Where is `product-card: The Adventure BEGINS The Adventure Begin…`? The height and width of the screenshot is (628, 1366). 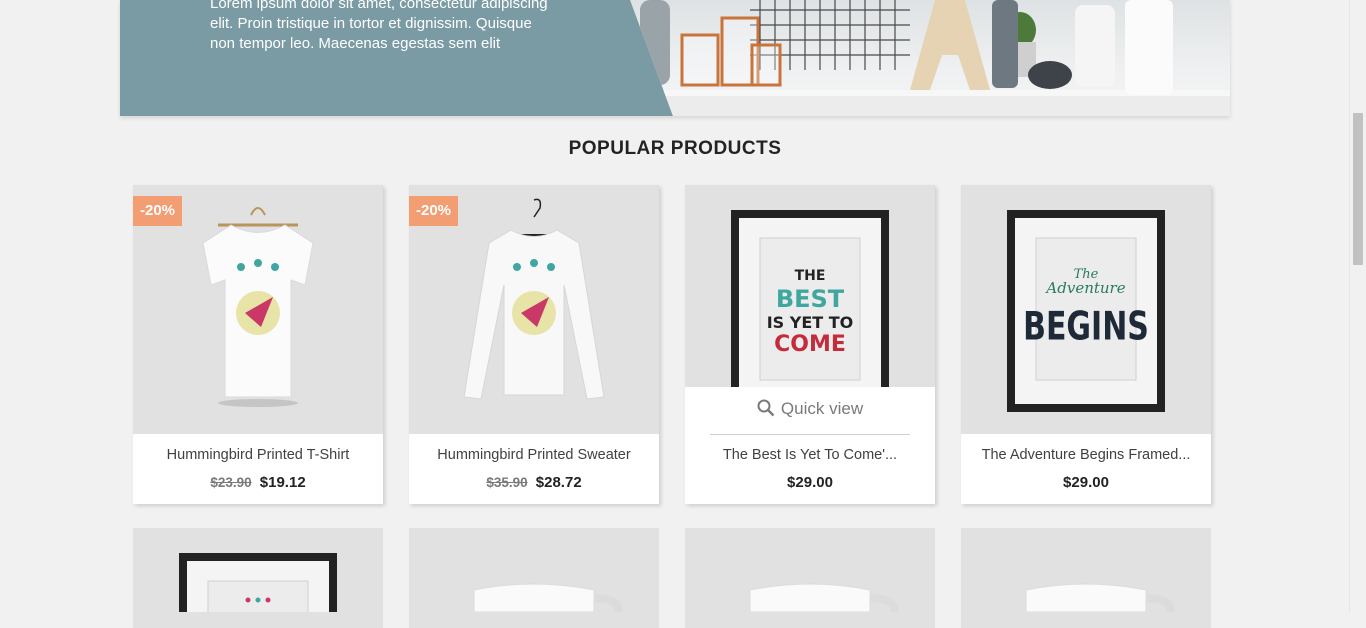 product-card: The Adventure BEGINS The Adventure Begin… is located at coordinates (1086, 344).